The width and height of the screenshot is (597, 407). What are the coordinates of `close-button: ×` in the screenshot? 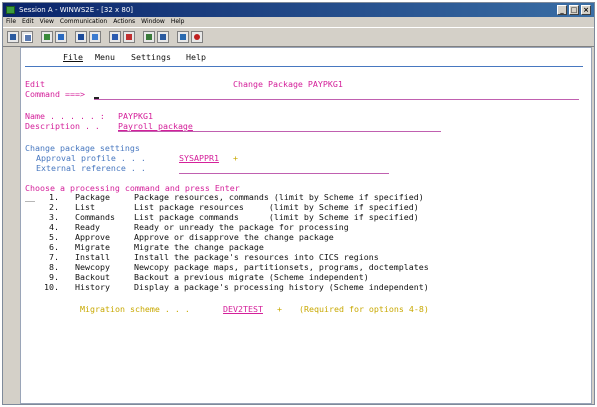 It's located at (586, 10).